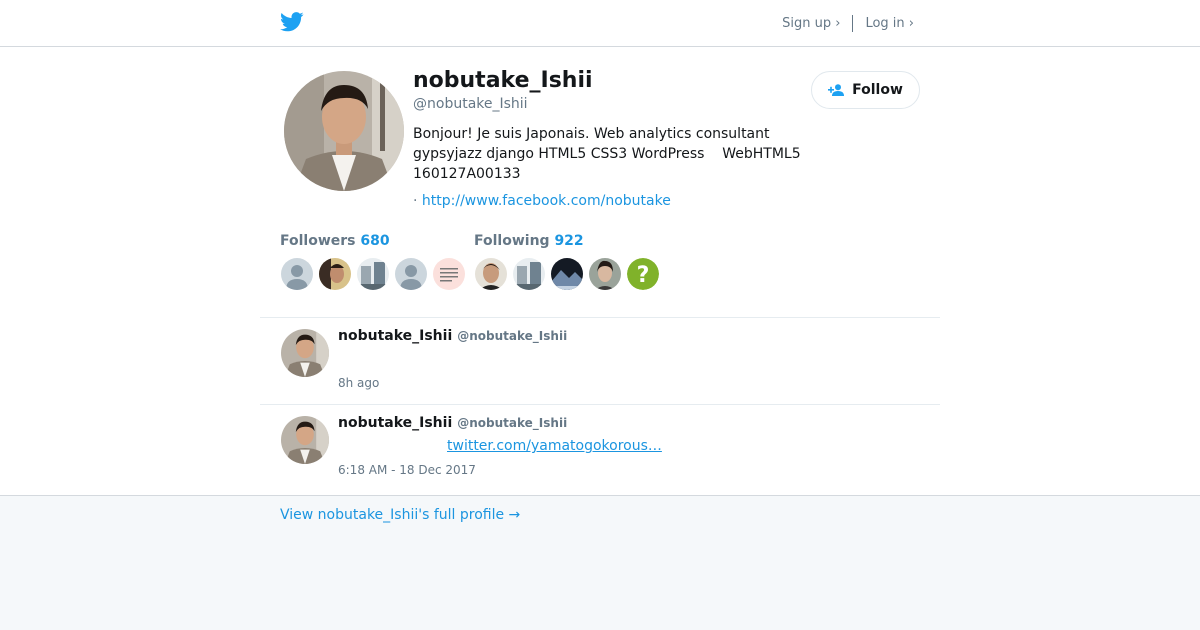 The width and height of the screenshot is (1200, 630). Describe the element at coordinates (407, 470) in the screenshot. I see `tweet-timestamp: 6:18 AM - 18 Dec 2017` at that location.